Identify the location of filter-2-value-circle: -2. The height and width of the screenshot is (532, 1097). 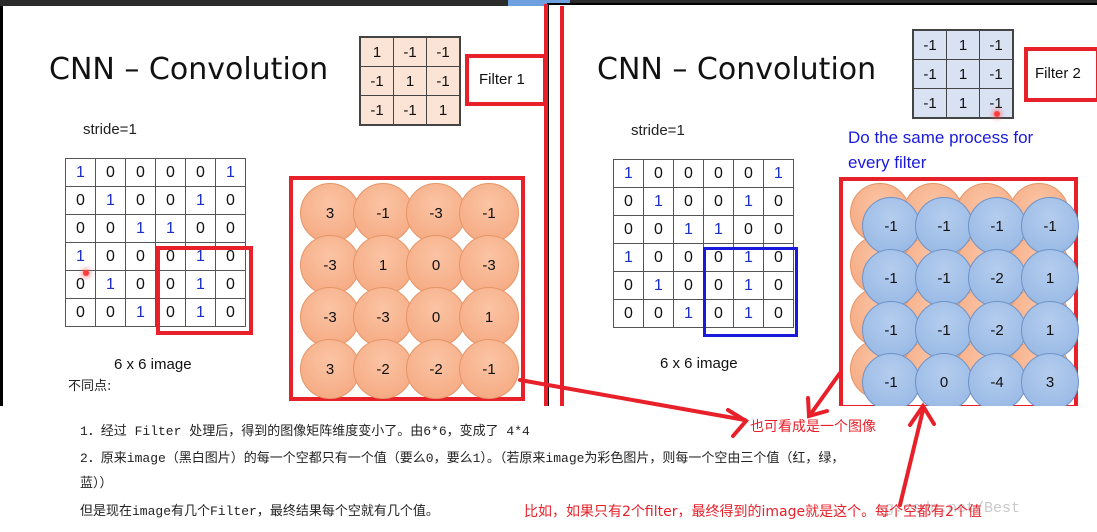
(997, 278).